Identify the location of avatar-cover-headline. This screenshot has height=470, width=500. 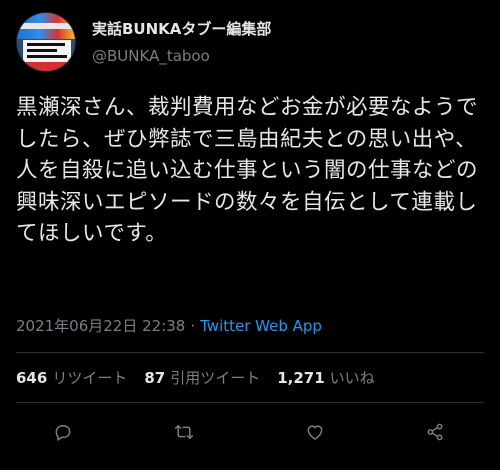
(47, 51).